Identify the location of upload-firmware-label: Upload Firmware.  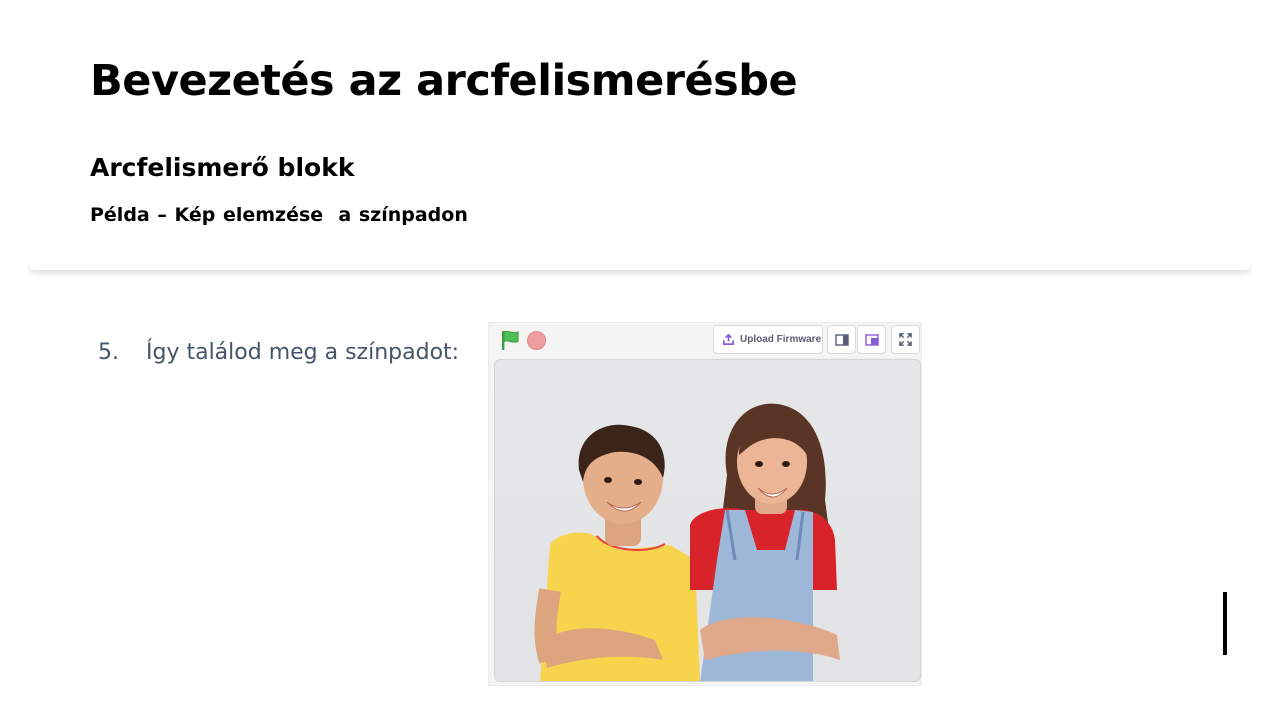
(781, 339).